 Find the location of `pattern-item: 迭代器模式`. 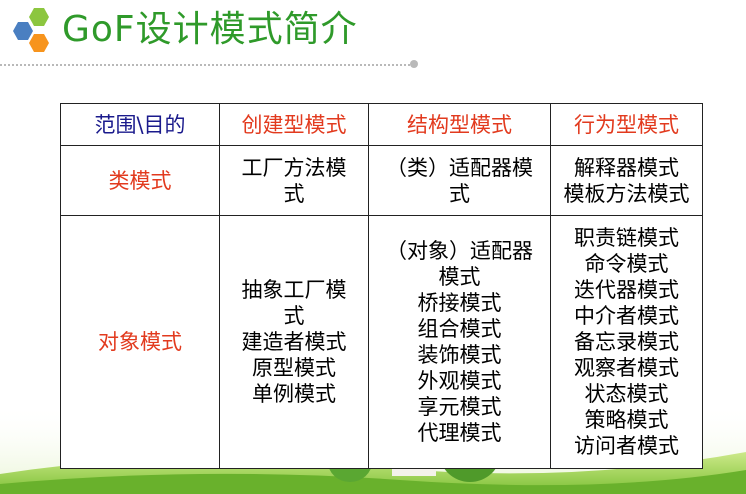

pattern-item: 迭代器模式 is located at coordinates (626, 290).